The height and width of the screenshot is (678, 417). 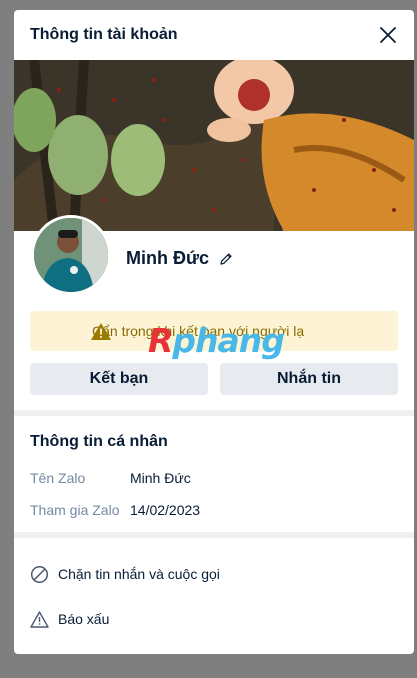 What do you see at coordinates (101, 331) in the screenshot?
I see `warning-icon` at bounding box center [101, 331].